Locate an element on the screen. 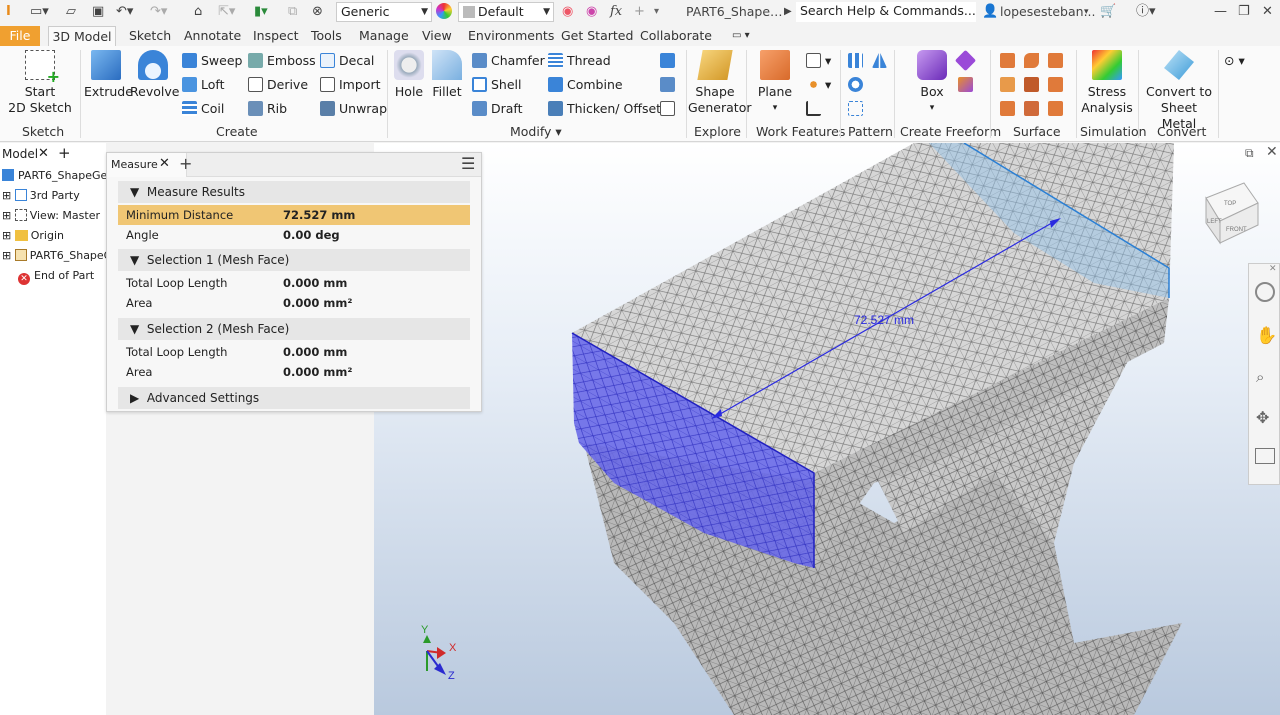 This screenshot has height=715, width=1280. update-icon: ▮▾ is located at coordinates (261, 12).